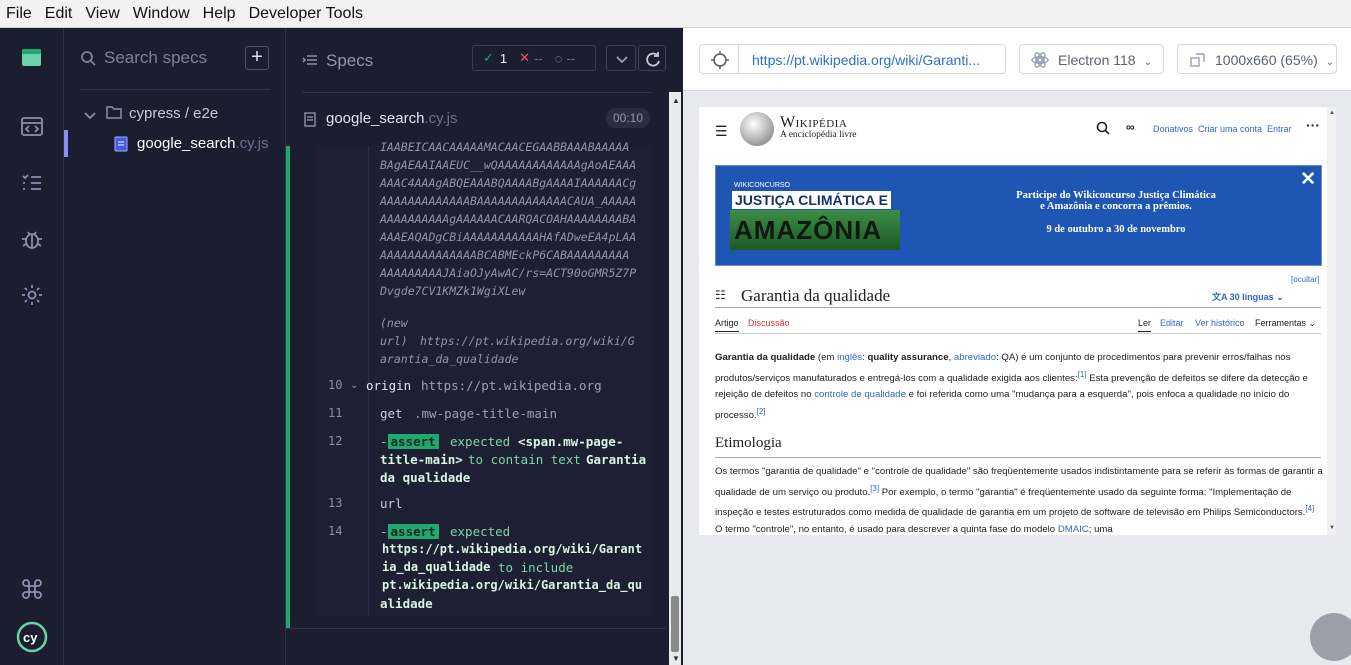  Describe the element at coordinates (816, 295) in the screenshot. I see `article-title: Garantia da qualidade` at that location.